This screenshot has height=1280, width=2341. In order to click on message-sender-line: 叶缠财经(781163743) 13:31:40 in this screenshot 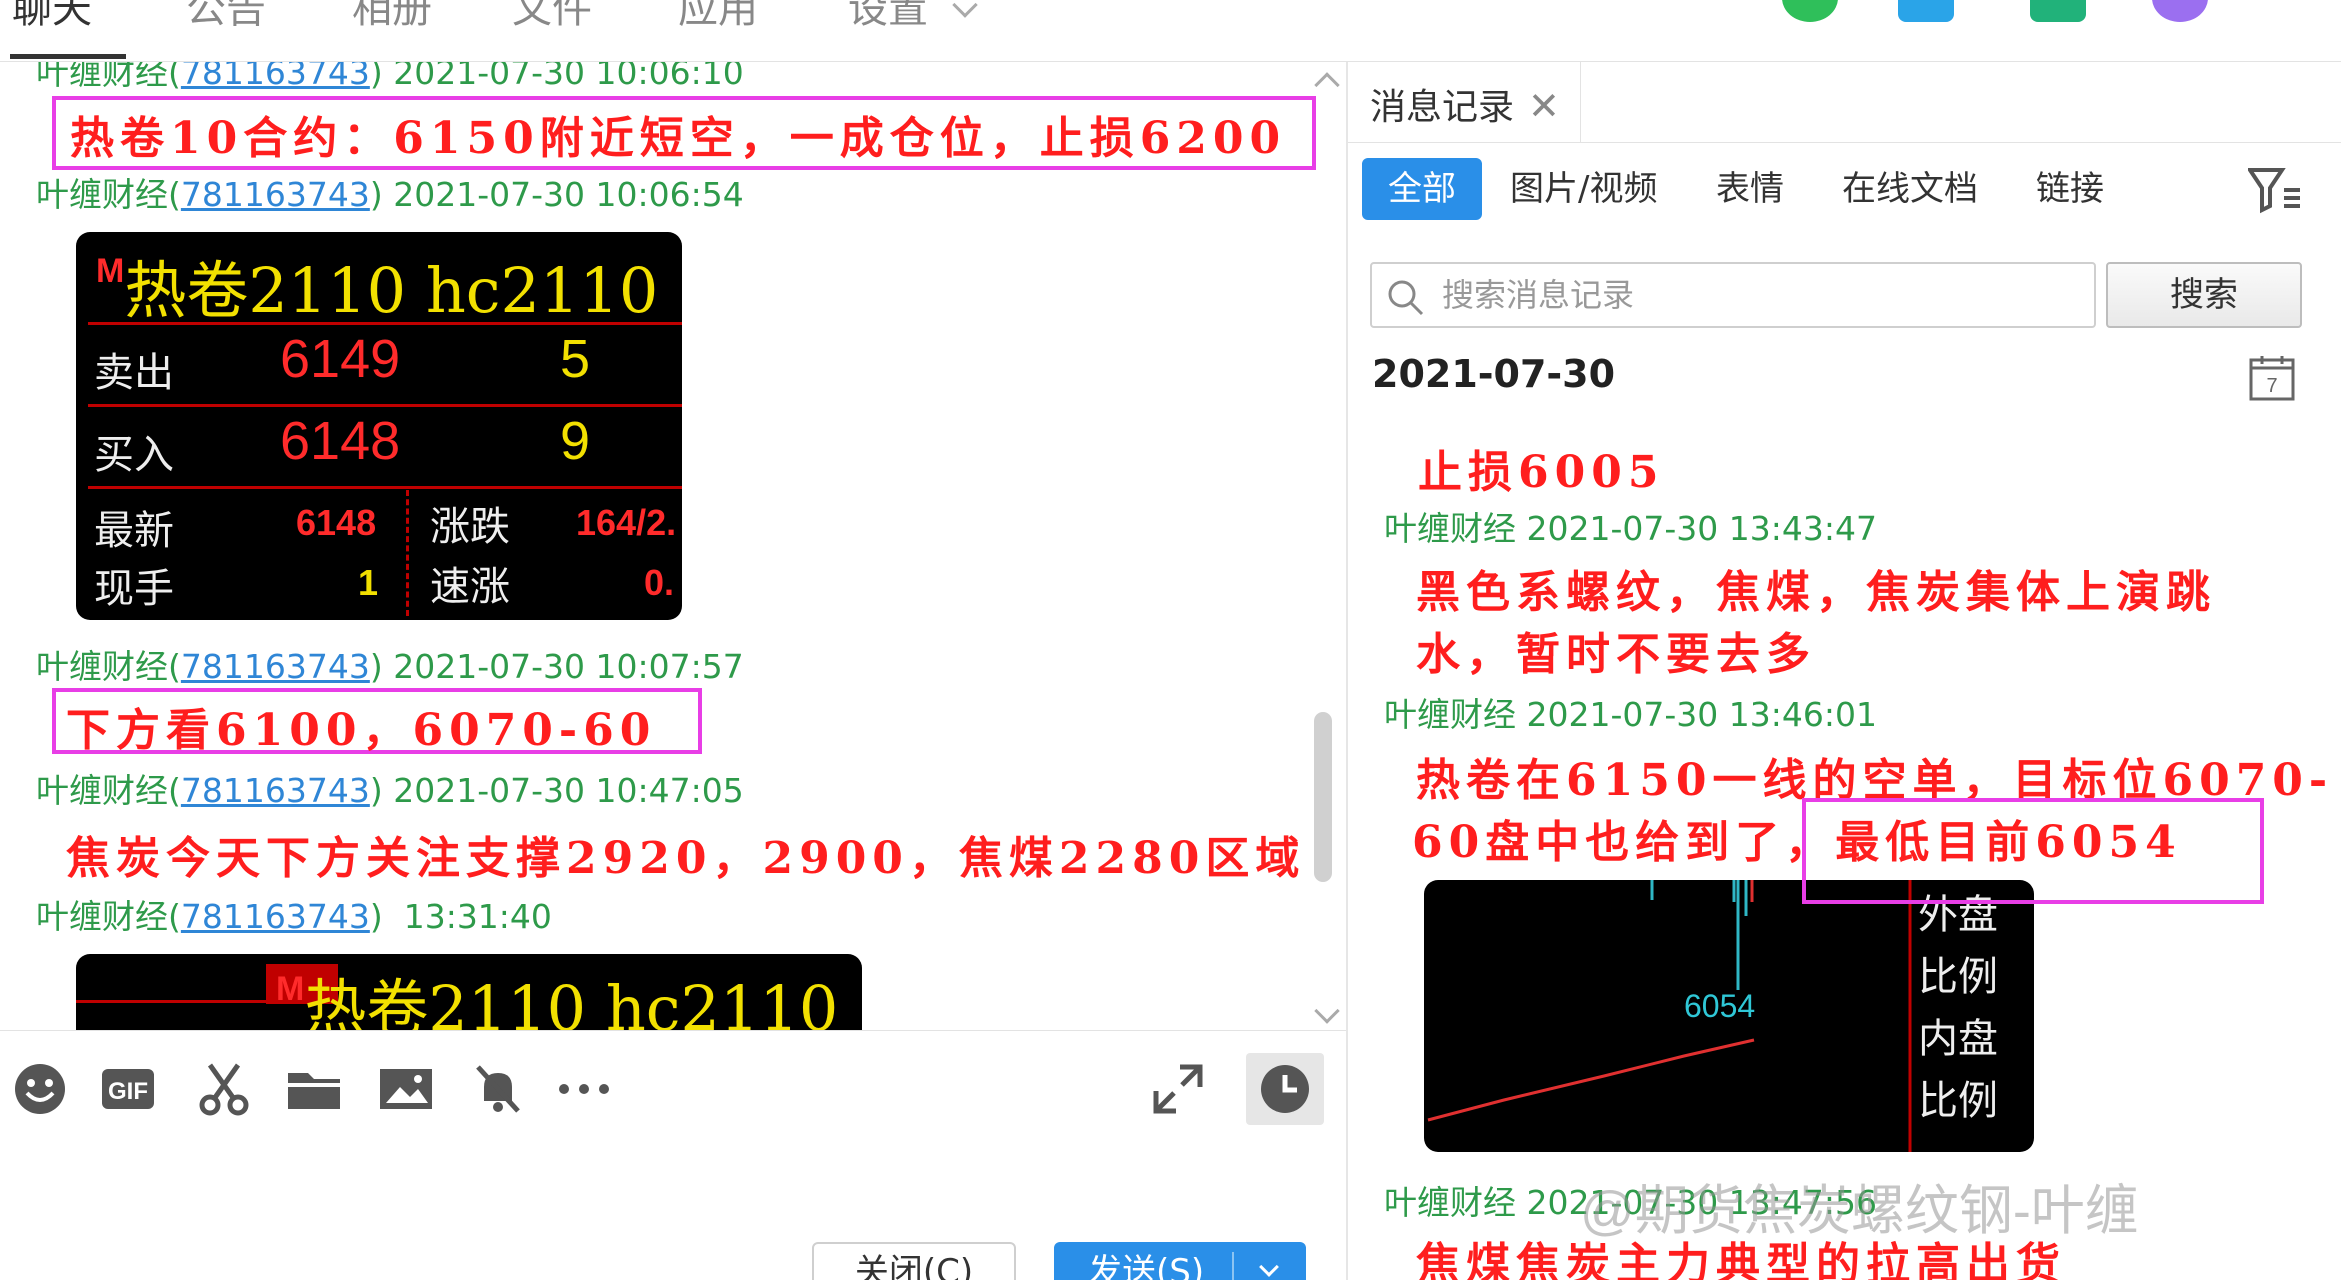, I will do `click(294, 916)`.